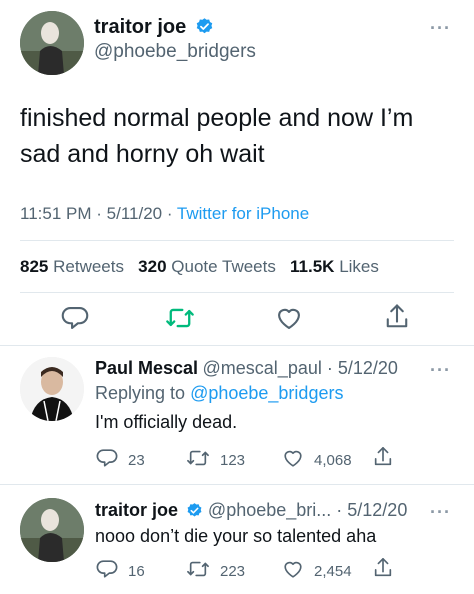 The width and height of the screenshot is (474, 594). I want to click on reply-action: 23, so click(120, 460).